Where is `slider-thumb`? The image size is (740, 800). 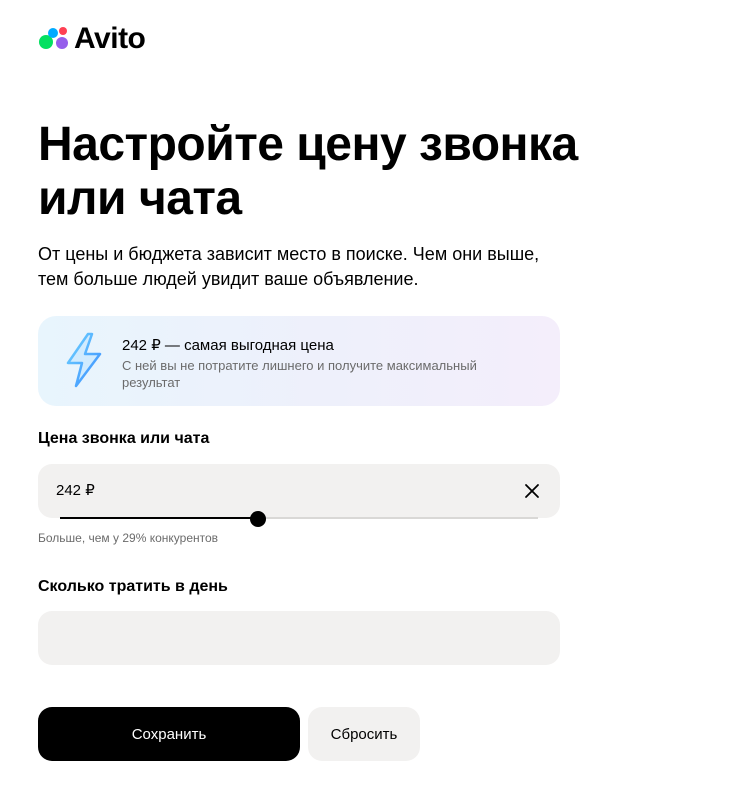 slider-thumb is located at coordinates (258, 519).